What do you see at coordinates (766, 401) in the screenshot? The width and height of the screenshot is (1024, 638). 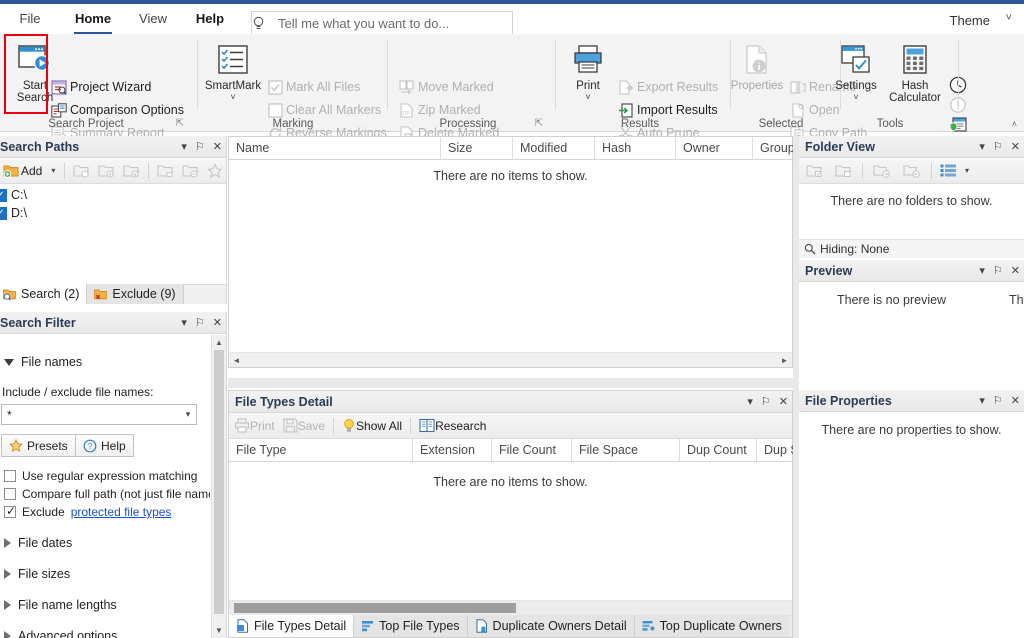 I see `file-types-detail-pin-icon: ⚐` at bounding box center [766, 401].